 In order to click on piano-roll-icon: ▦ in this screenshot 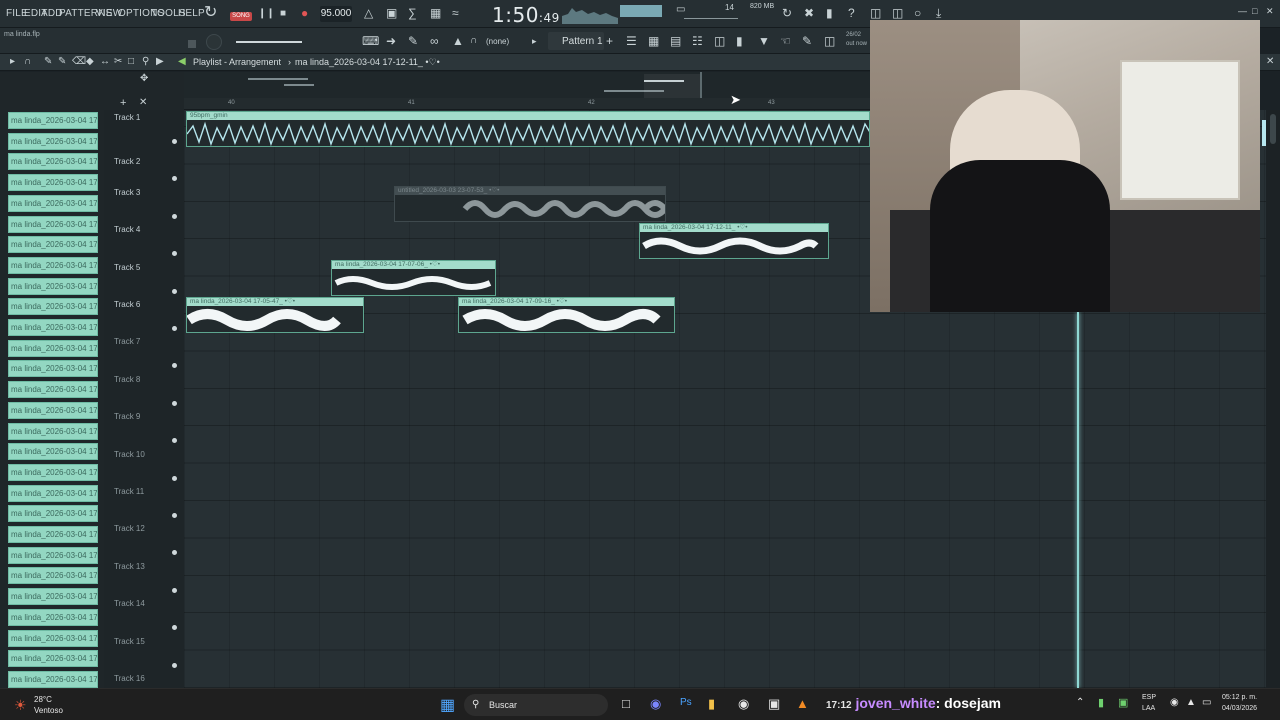, I will do `click(653, 41)`.